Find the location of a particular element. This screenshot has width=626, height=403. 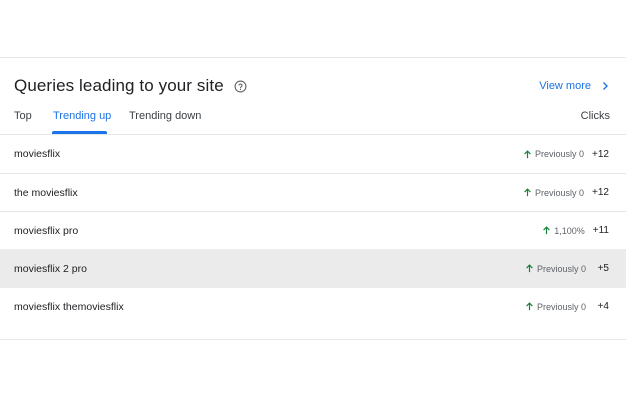

table-row: moviesflix pro 1,100% +11 is located at coordinates (313, 230).